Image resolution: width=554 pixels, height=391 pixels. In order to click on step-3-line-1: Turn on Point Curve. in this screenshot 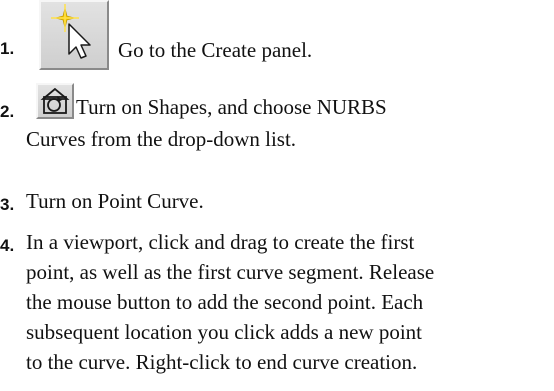, I will do `click(115, 201)`.